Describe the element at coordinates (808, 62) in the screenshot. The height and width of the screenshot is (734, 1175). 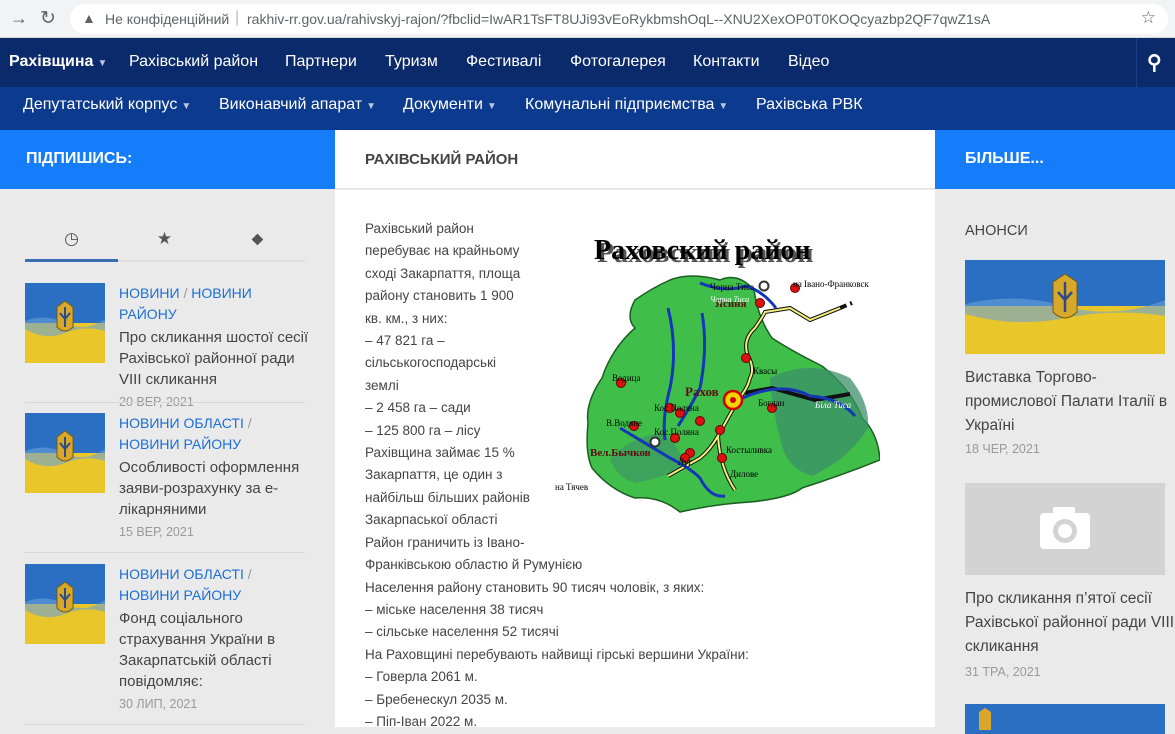
I see `nav-item-video: Відео` at that location.